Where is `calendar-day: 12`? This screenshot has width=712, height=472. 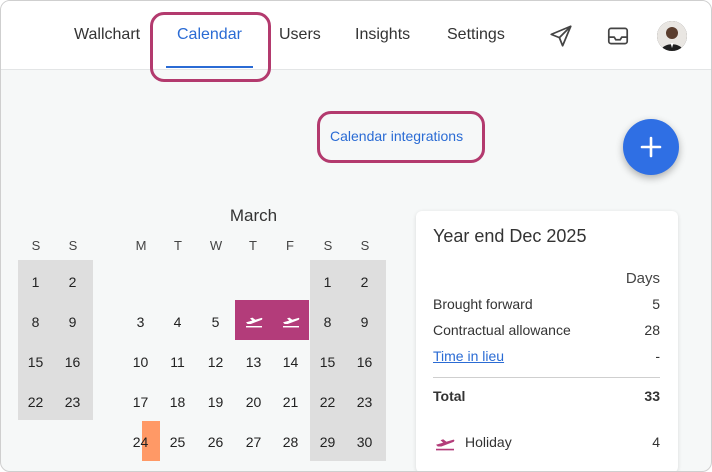
calendar-day: 12 is located at coordinates (215, 362).